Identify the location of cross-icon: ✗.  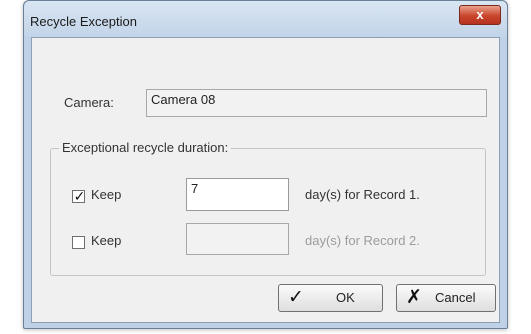
(414, 297).